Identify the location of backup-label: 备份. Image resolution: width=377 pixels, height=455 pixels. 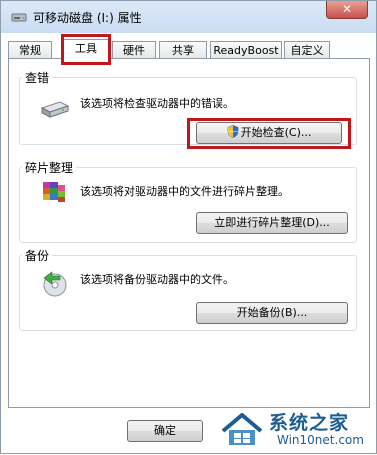
(37, 255).